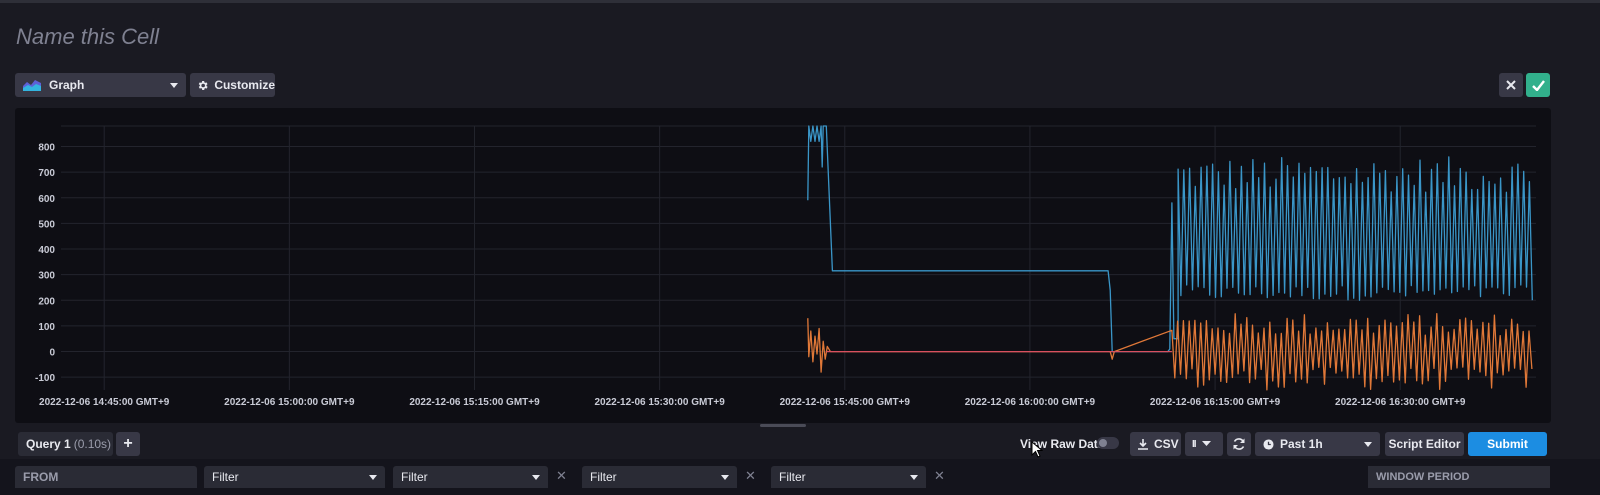  I want to click on query-tab: Query 1 (0.10s), so click(65, 444).